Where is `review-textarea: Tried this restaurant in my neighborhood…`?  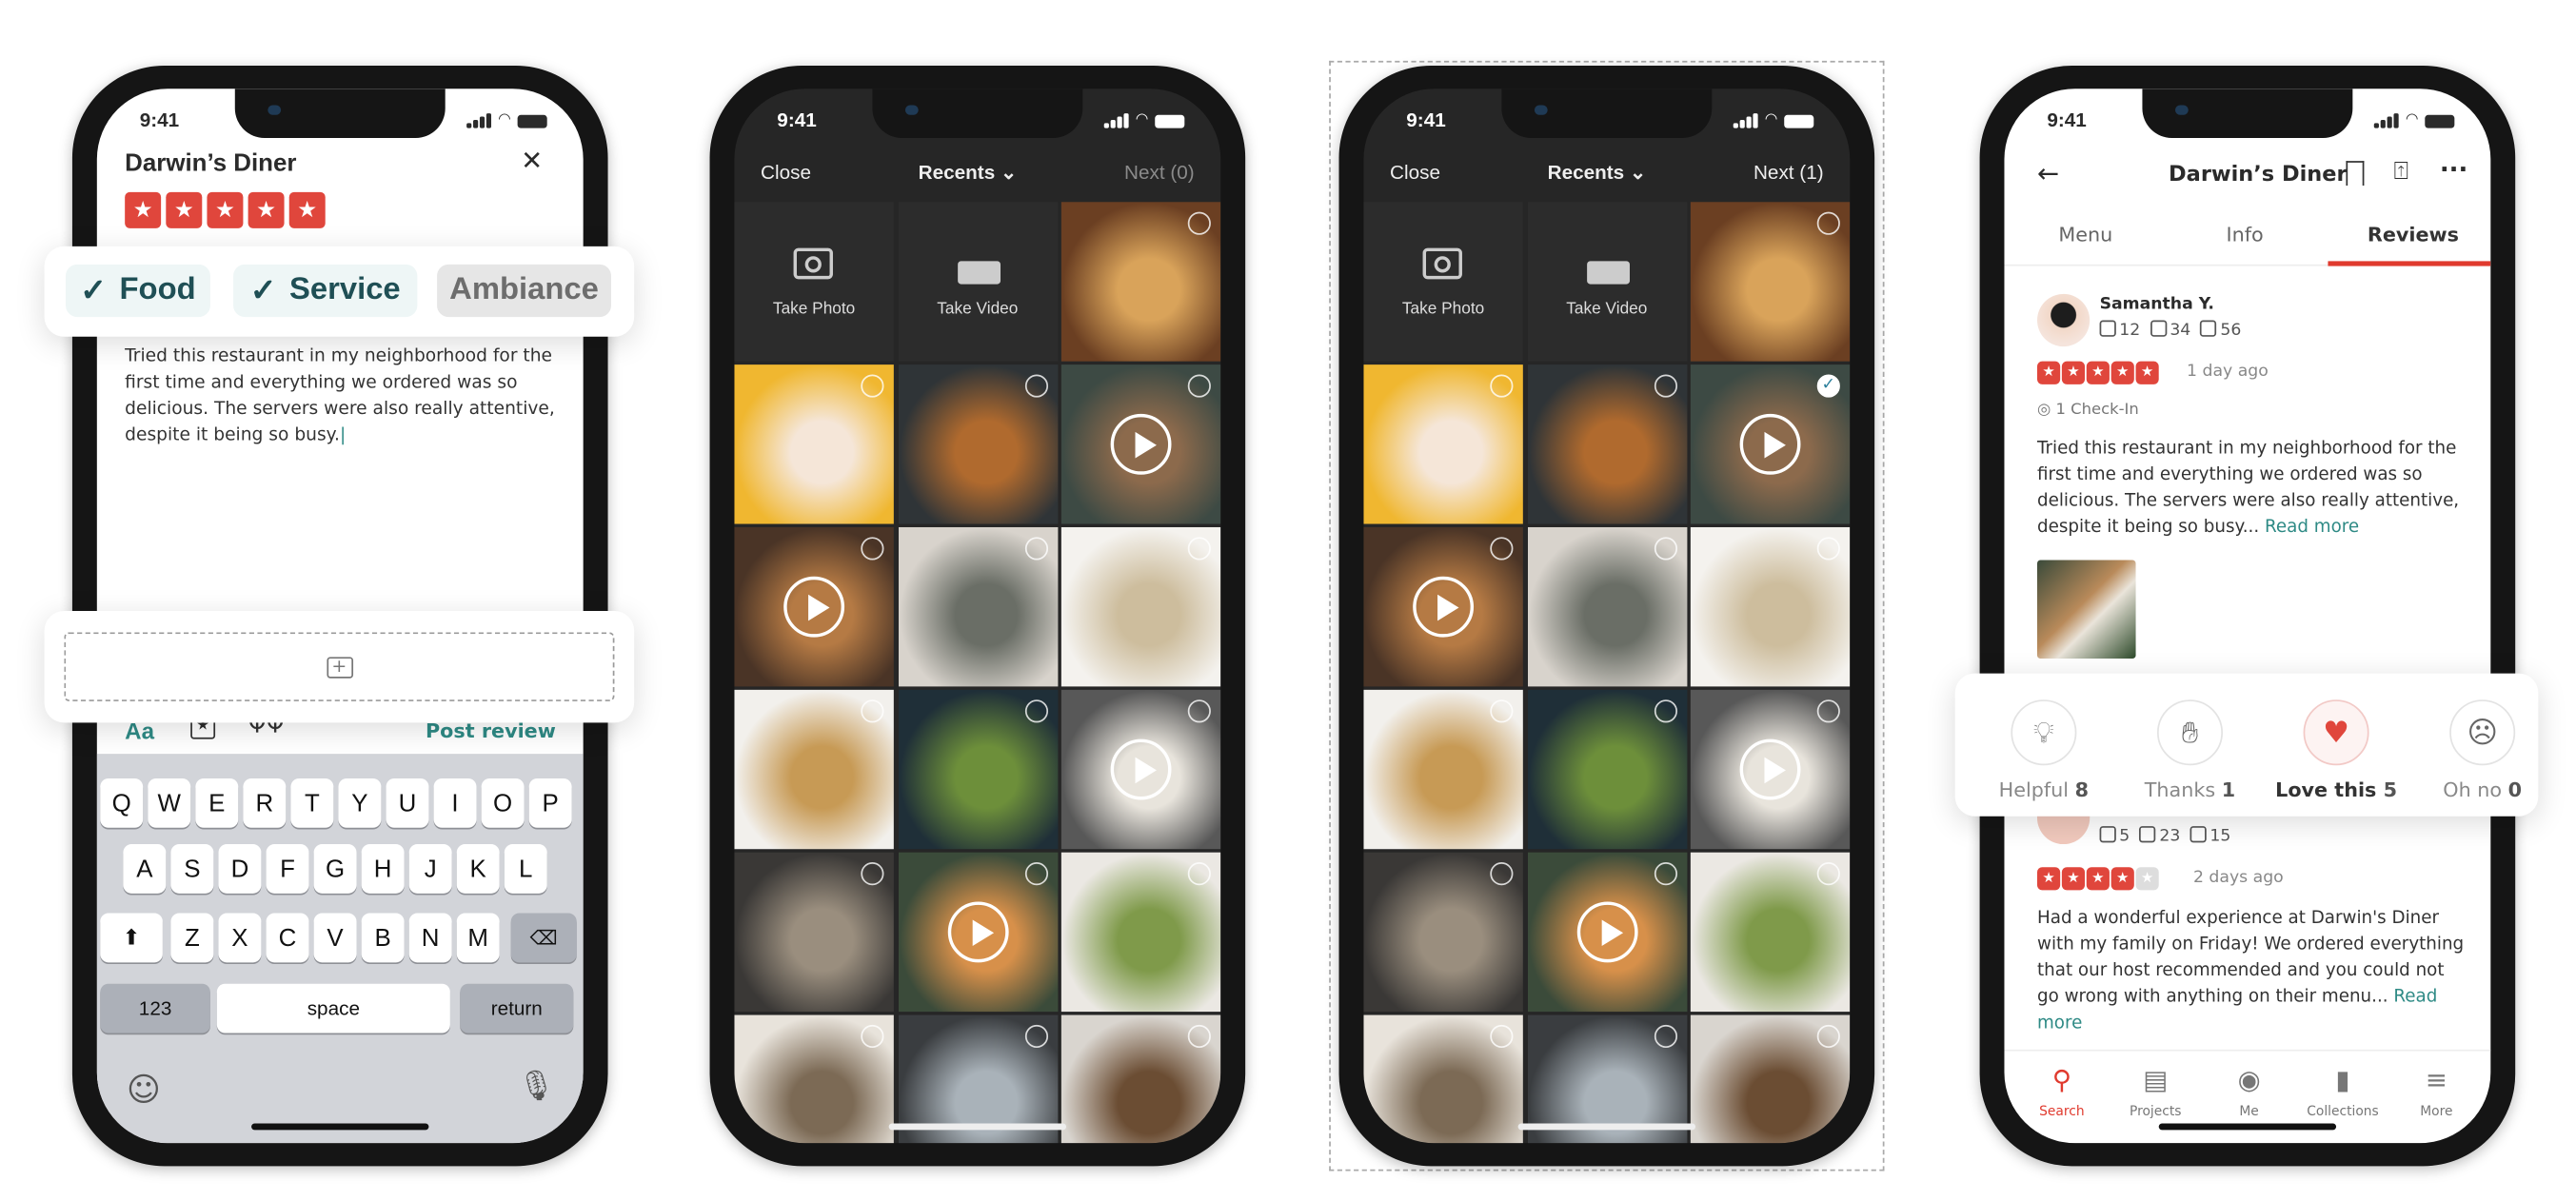
review-textarea: Tried this restaurant in my neighborhood… is located at coordinates (340, 396).